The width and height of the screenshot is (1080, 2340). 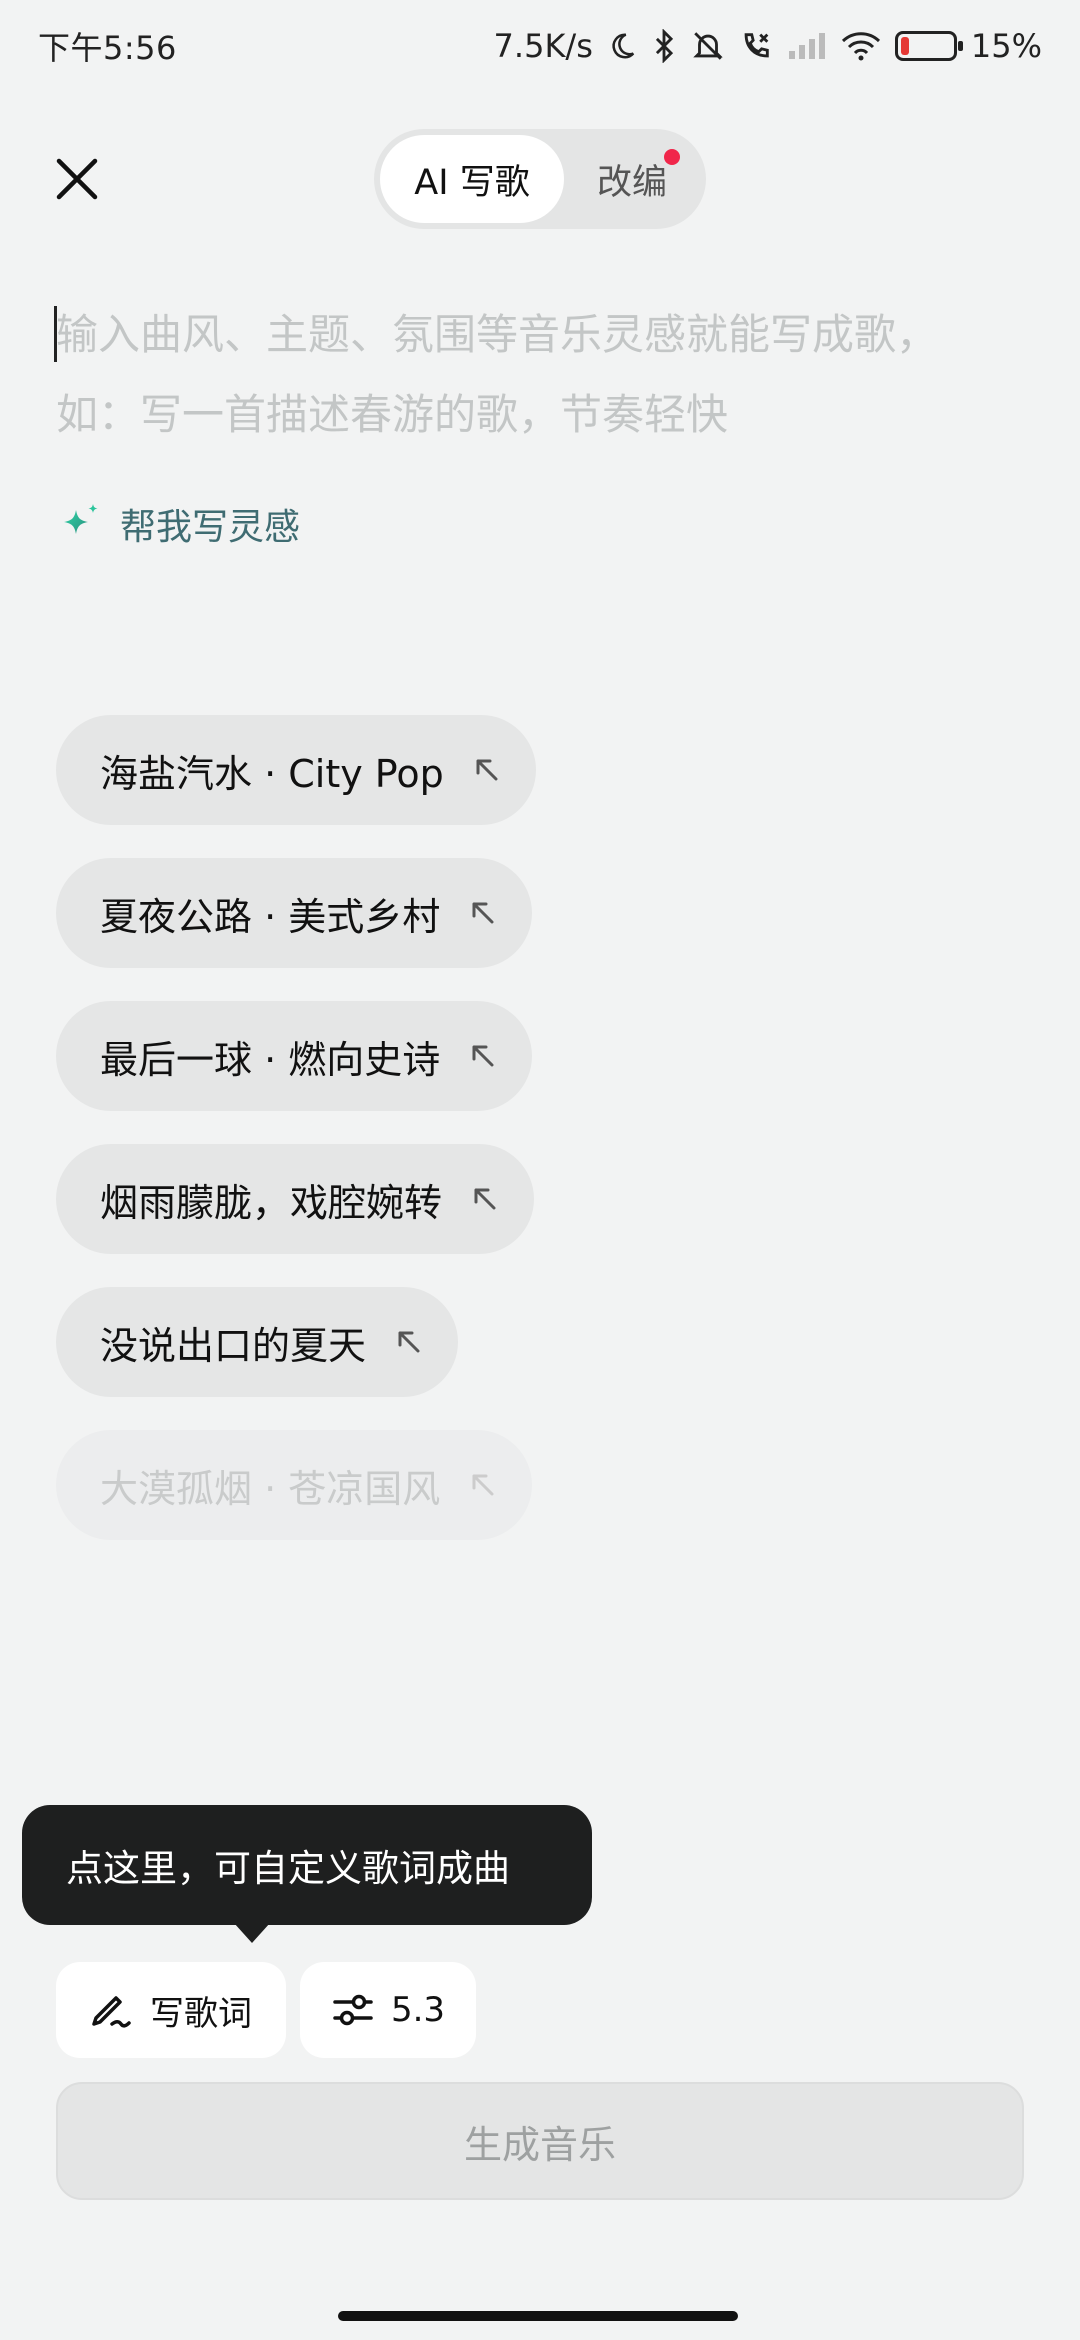 I want to click on suggestion-chip: 大漠孤烟 · 苍凉国风, so click(x=294, y=1485).